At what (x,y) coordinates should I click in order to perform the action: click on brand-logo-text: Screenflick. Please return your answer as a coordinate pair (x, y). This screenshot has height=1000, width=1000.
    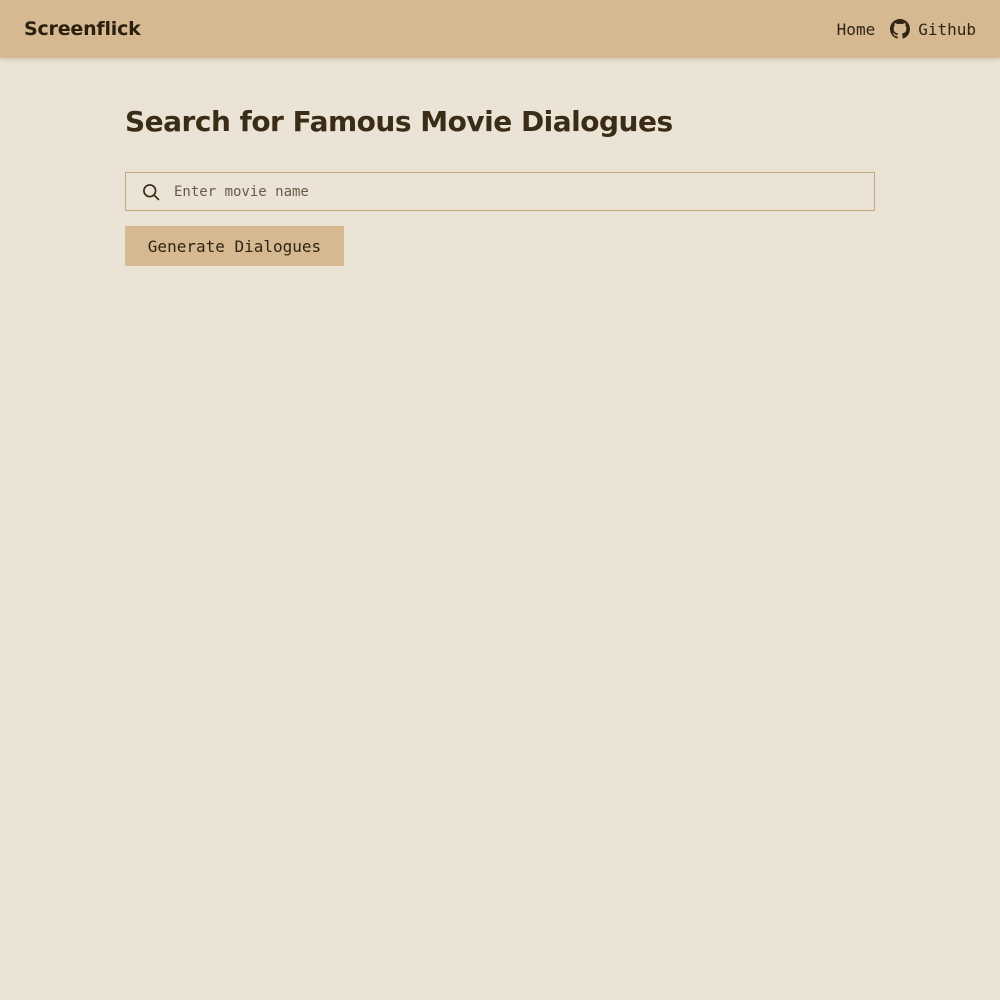
    Looking at the image, I should click on (82, 29).